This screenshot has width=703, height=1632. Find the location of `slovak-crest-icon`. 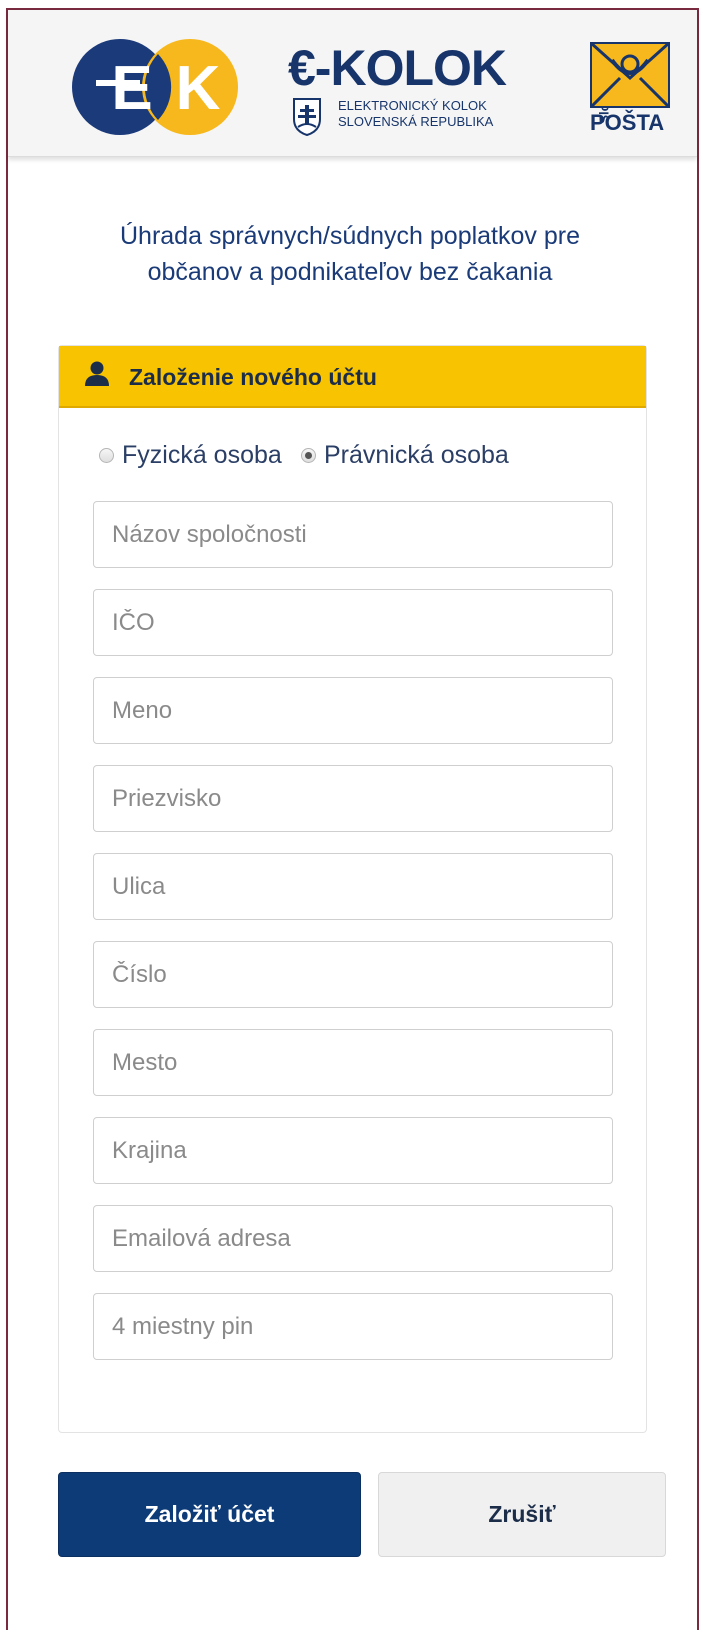

slovak-crest-icon is located at coordinates (307, 117).